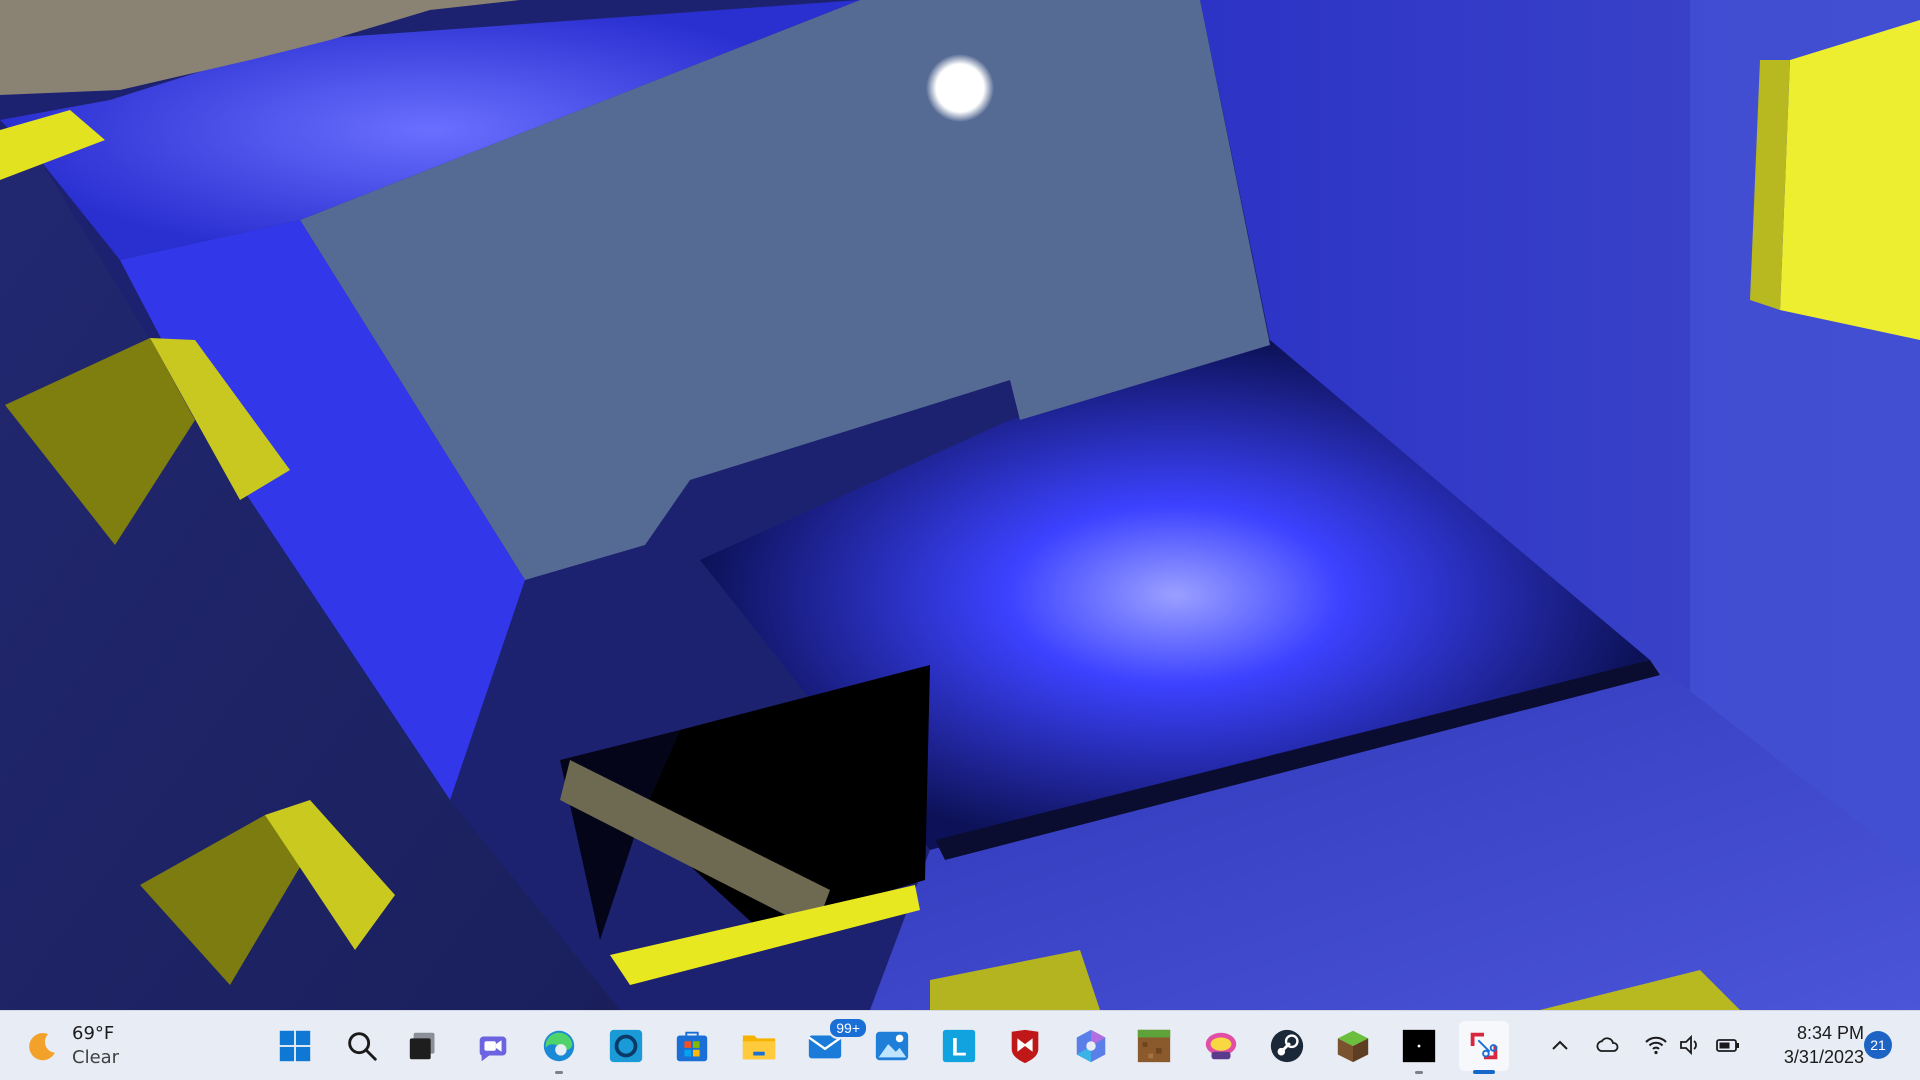 Image resolution: width=1920 pixels, height=1080 pixels. I want to click on cortana-icon, so click(626, 1046).